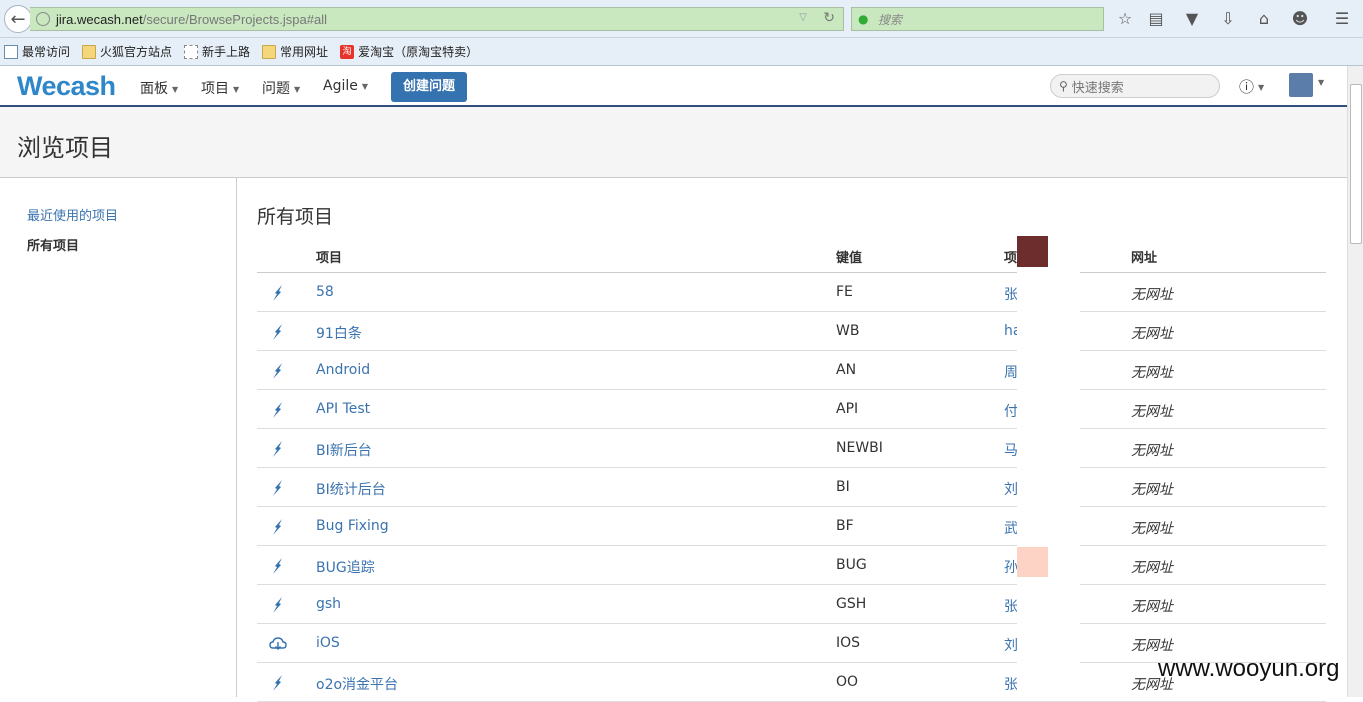 This screenshot has width=1363, height=702. I want to click on dashed-page-icon, so click(191, 51).